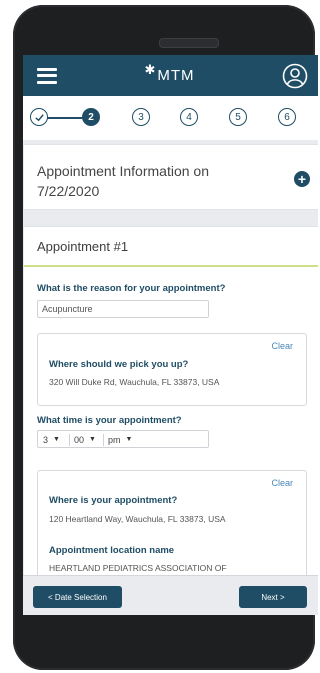 The height and width of the screenshot is (673, 320). Describe the element at coordinates (79, 440) in the screenshot. I see `minute-value: 00` at that location.